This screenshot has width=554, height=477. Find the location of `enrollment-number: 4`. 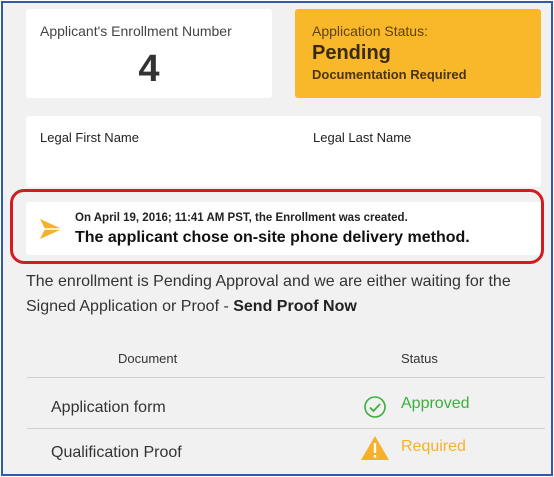

enrollment-number: 4 is located at coordinates (149, 69).